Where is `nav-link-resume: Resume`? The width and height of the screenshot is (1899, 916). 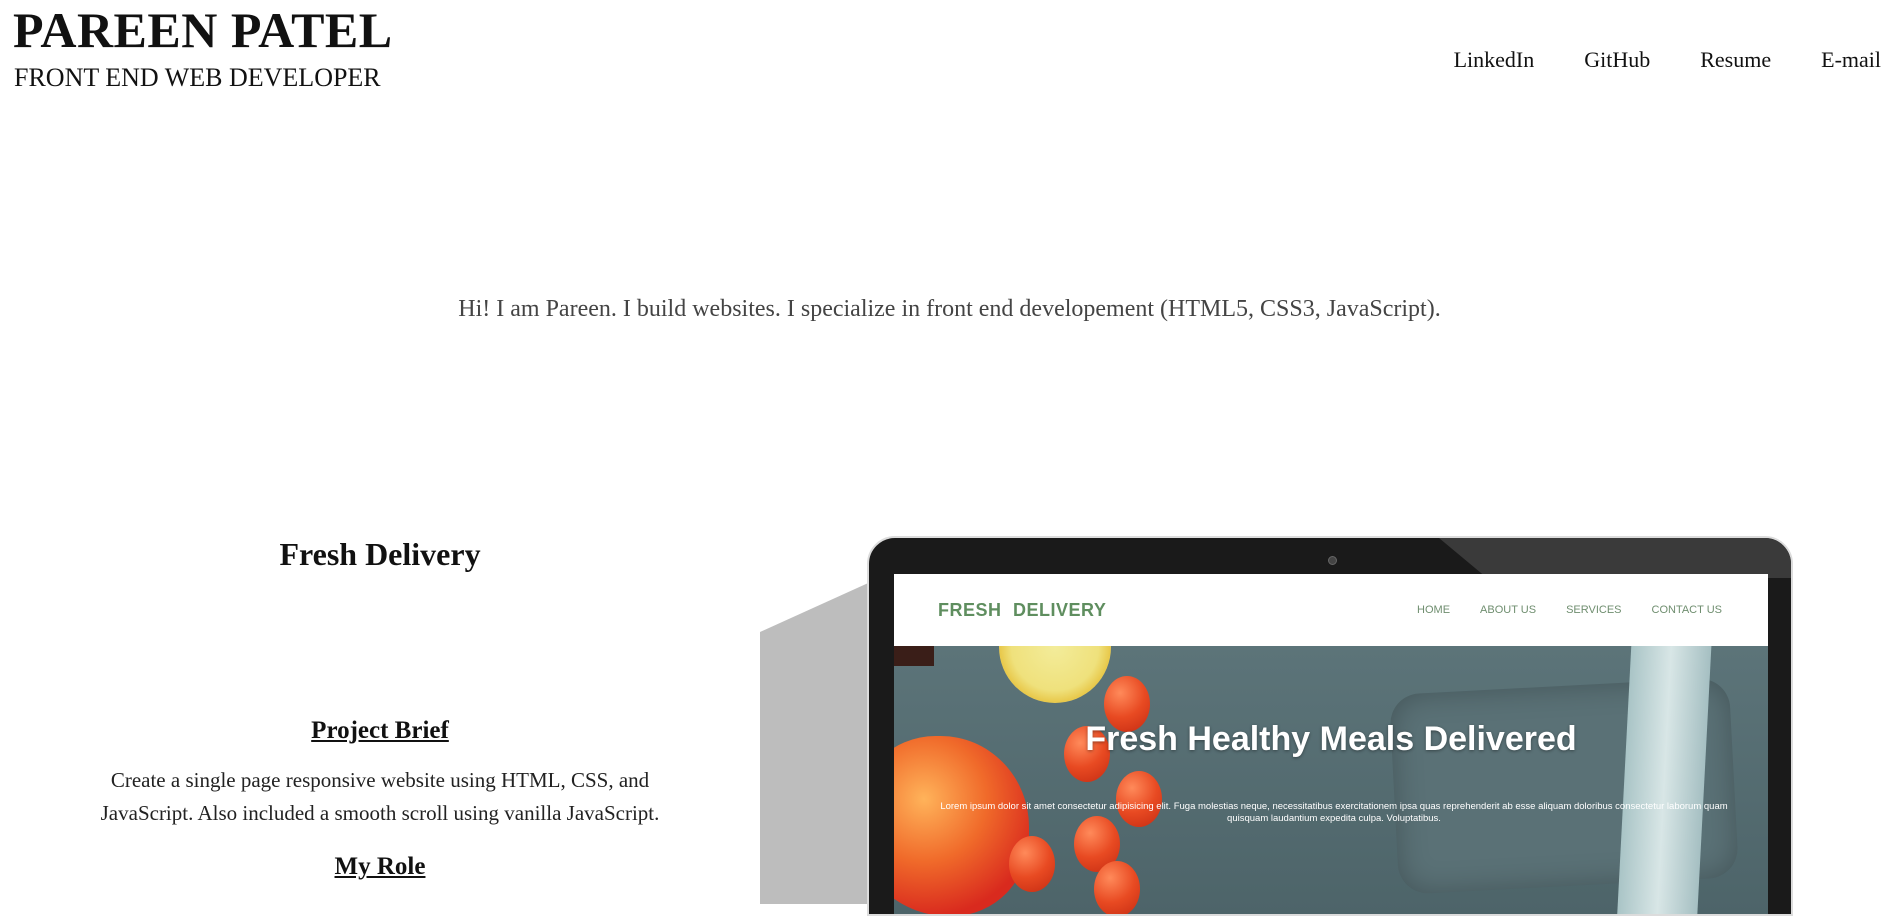 nav-link-resume: Resume is located at coordinates (1735, 60).